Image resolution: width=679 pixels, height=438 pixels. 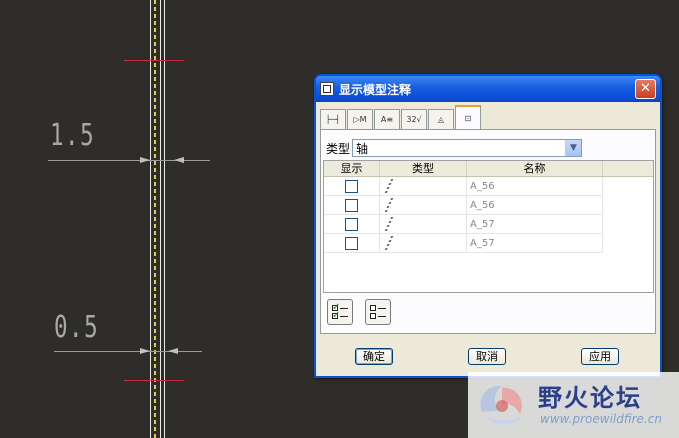 I want to click on type-select-value: 轴, so click(x=362, y=148).